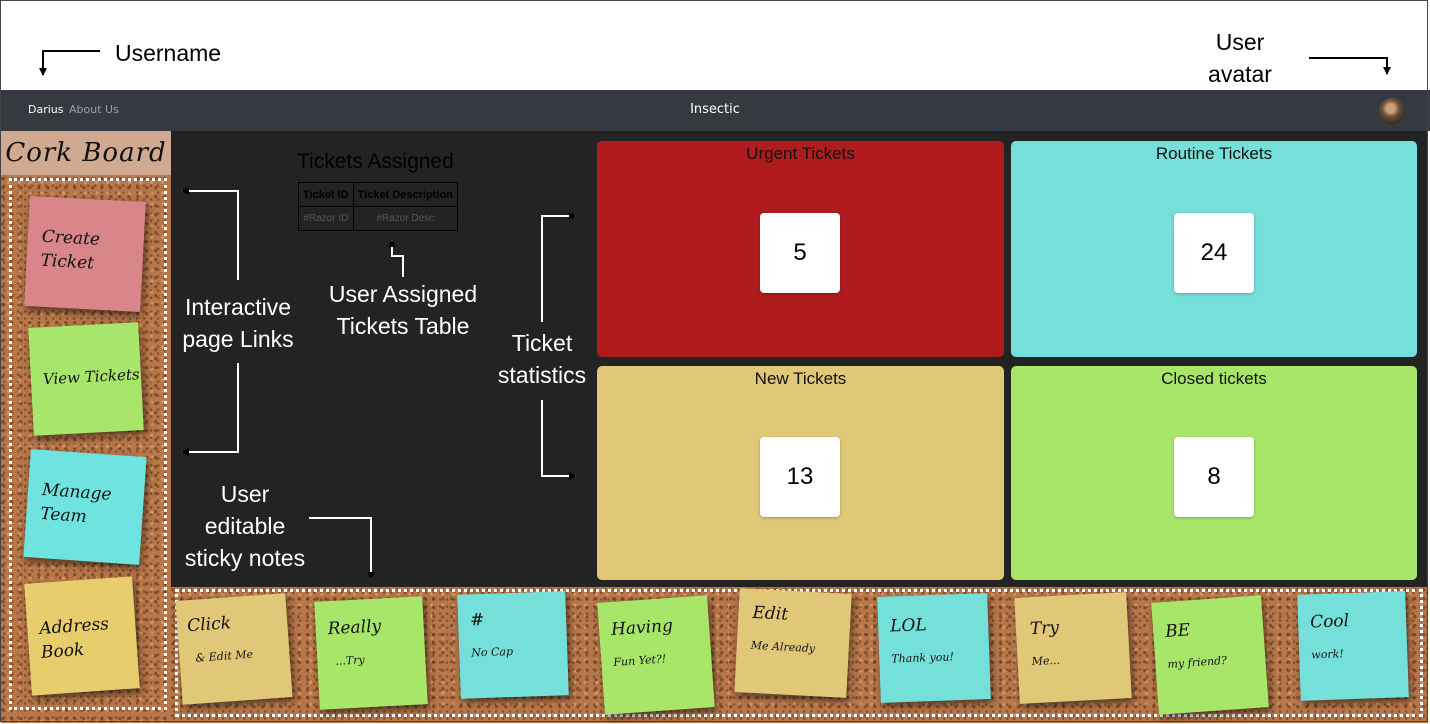 This screenshot has width=1430, height=724. Describe the element at coordinates (238, 323) in the screenshot. I see `annotation-page-links: Interactive page Links` at that location.